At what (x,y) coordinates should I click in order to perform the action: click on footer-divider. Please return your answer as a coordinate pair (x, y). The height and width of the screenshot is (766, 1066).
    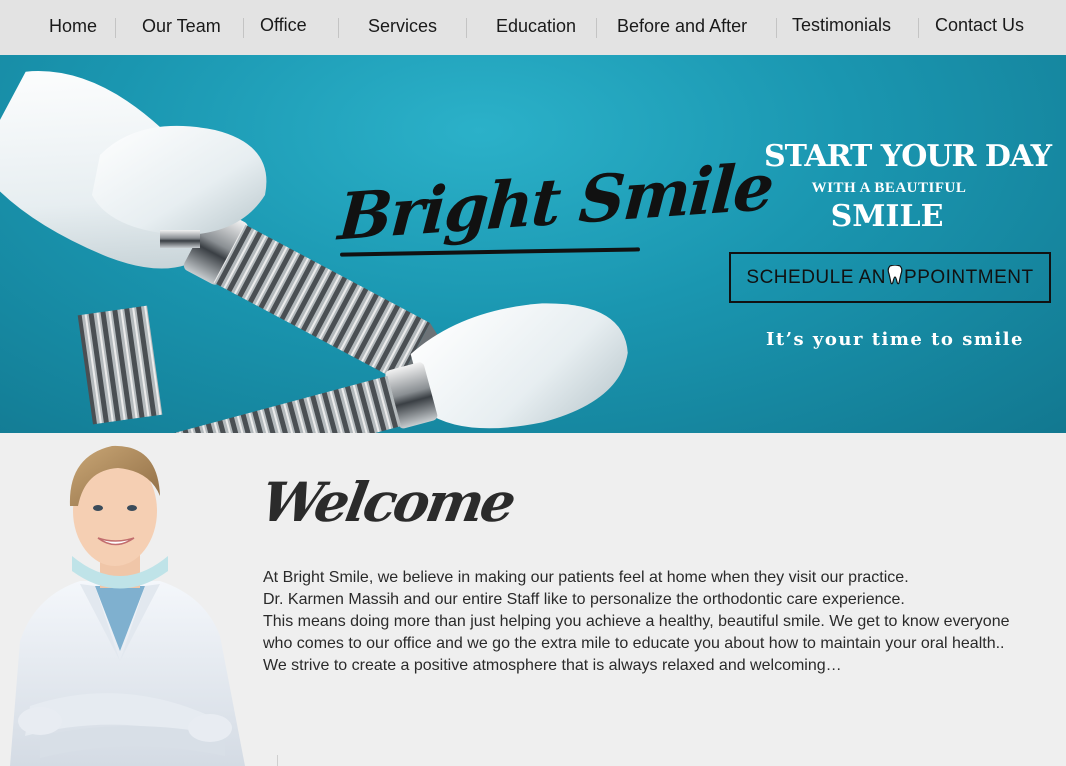
    Looking at the image, I should click on (277, 760).